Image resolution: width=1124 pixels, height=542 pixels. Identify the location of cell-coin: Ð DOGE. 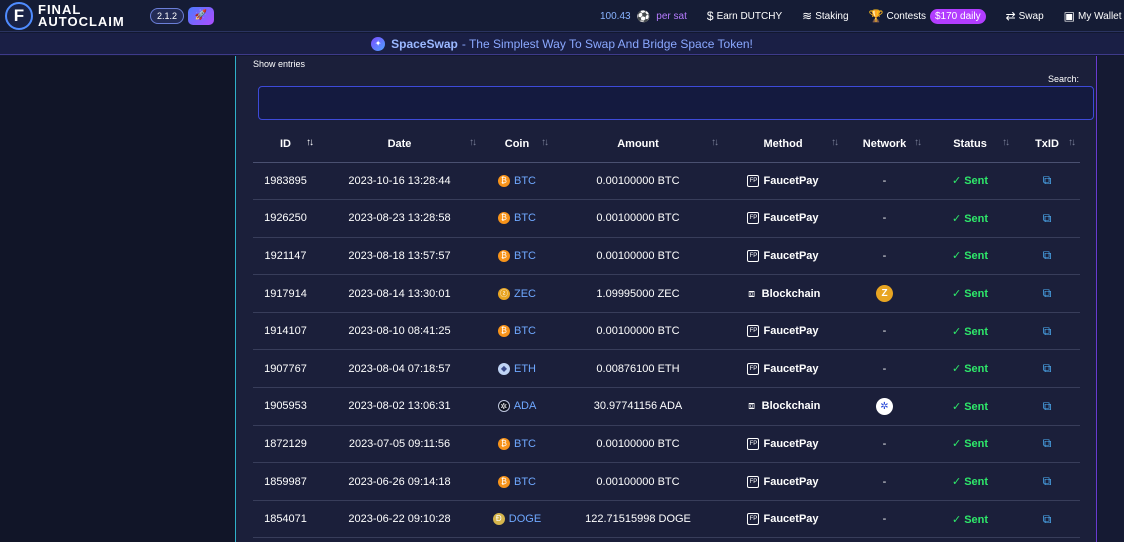
(517, 519).